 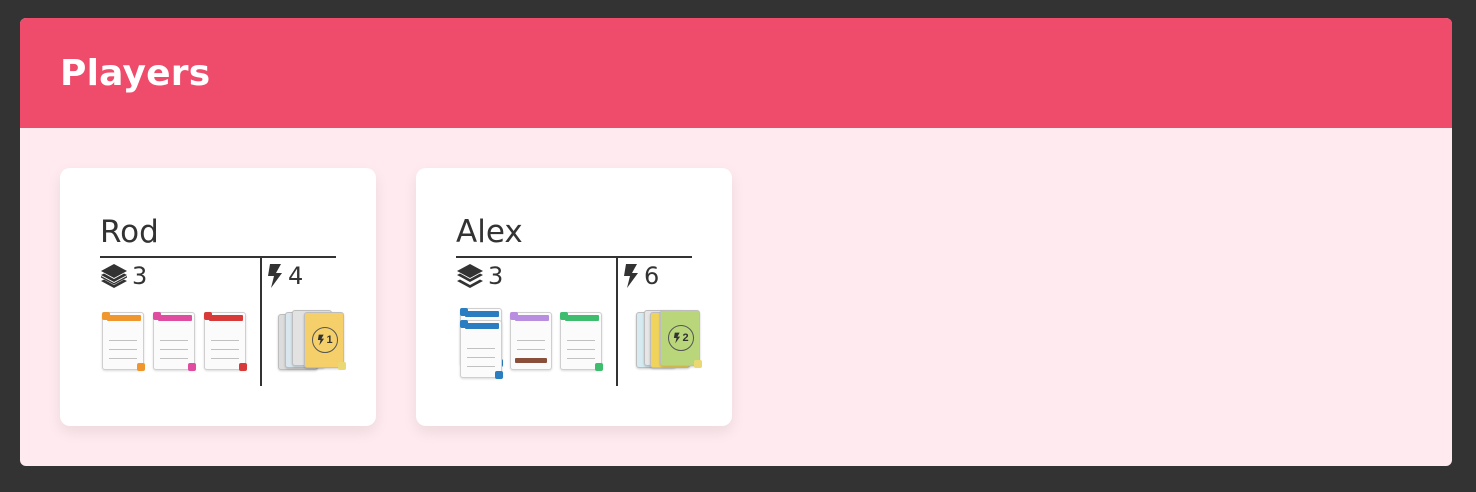 I want to click on energy-token-value: 2, so click(x=685, y=338).